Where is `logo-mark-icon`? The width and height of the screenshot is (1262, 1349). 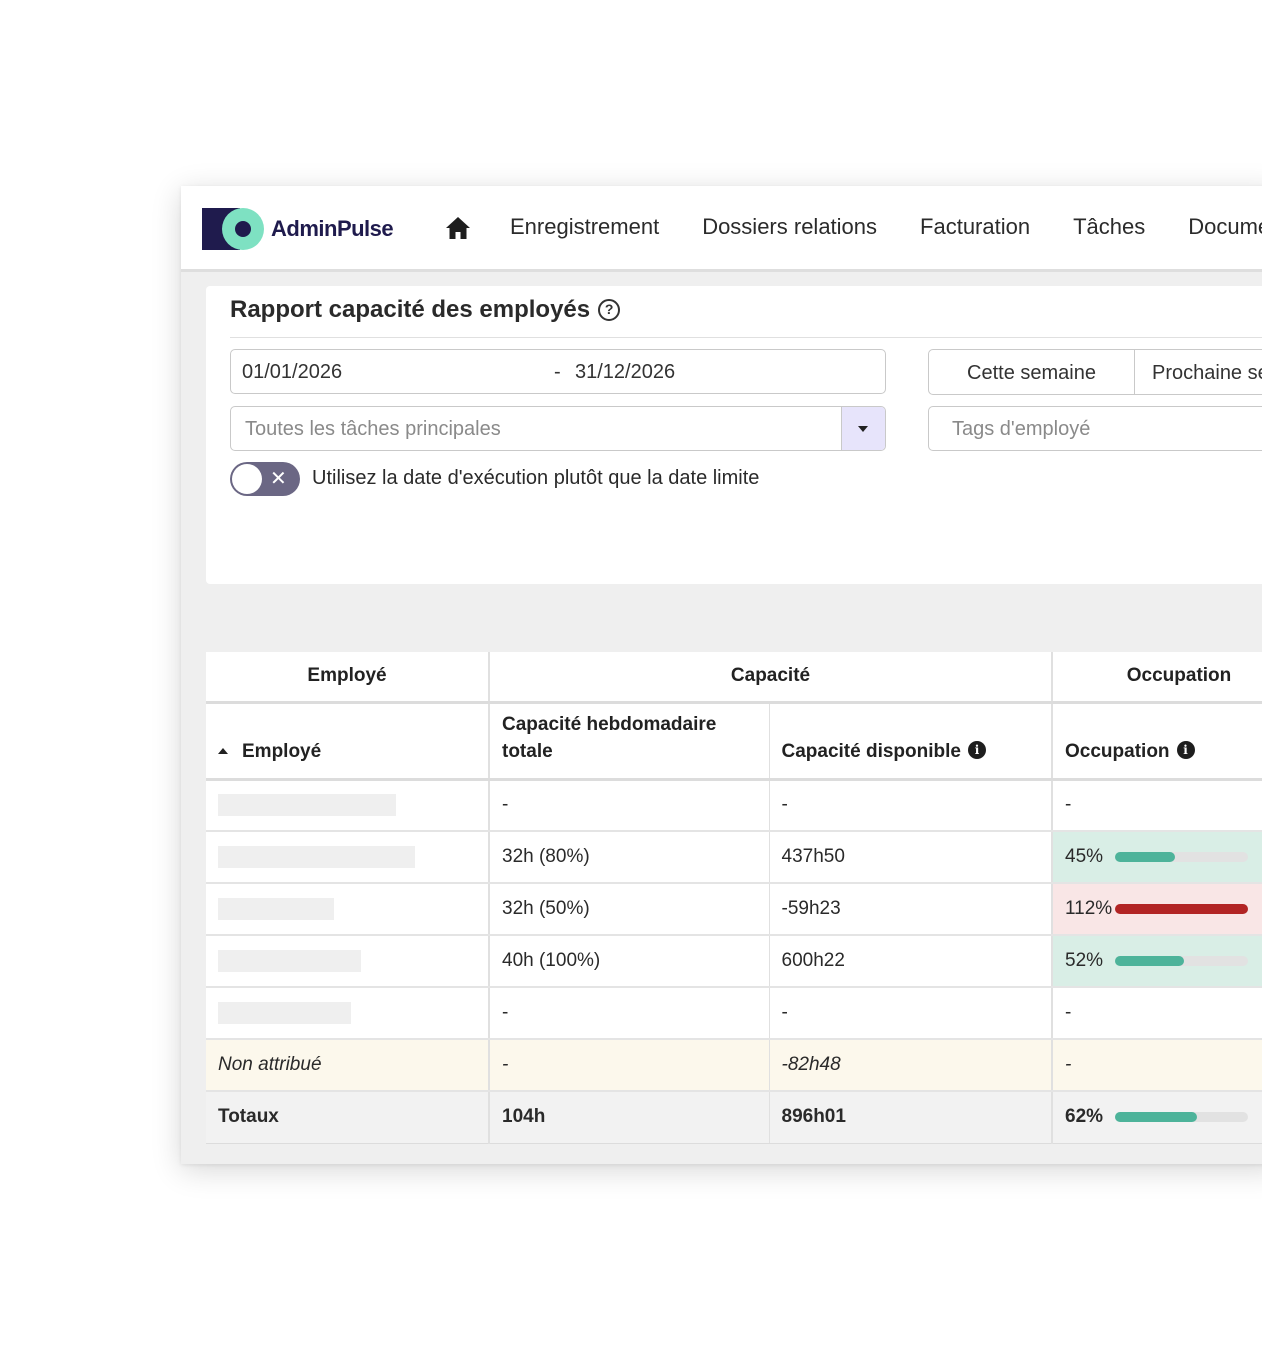 logo-mark-icon is located at coordinates (233, 229).